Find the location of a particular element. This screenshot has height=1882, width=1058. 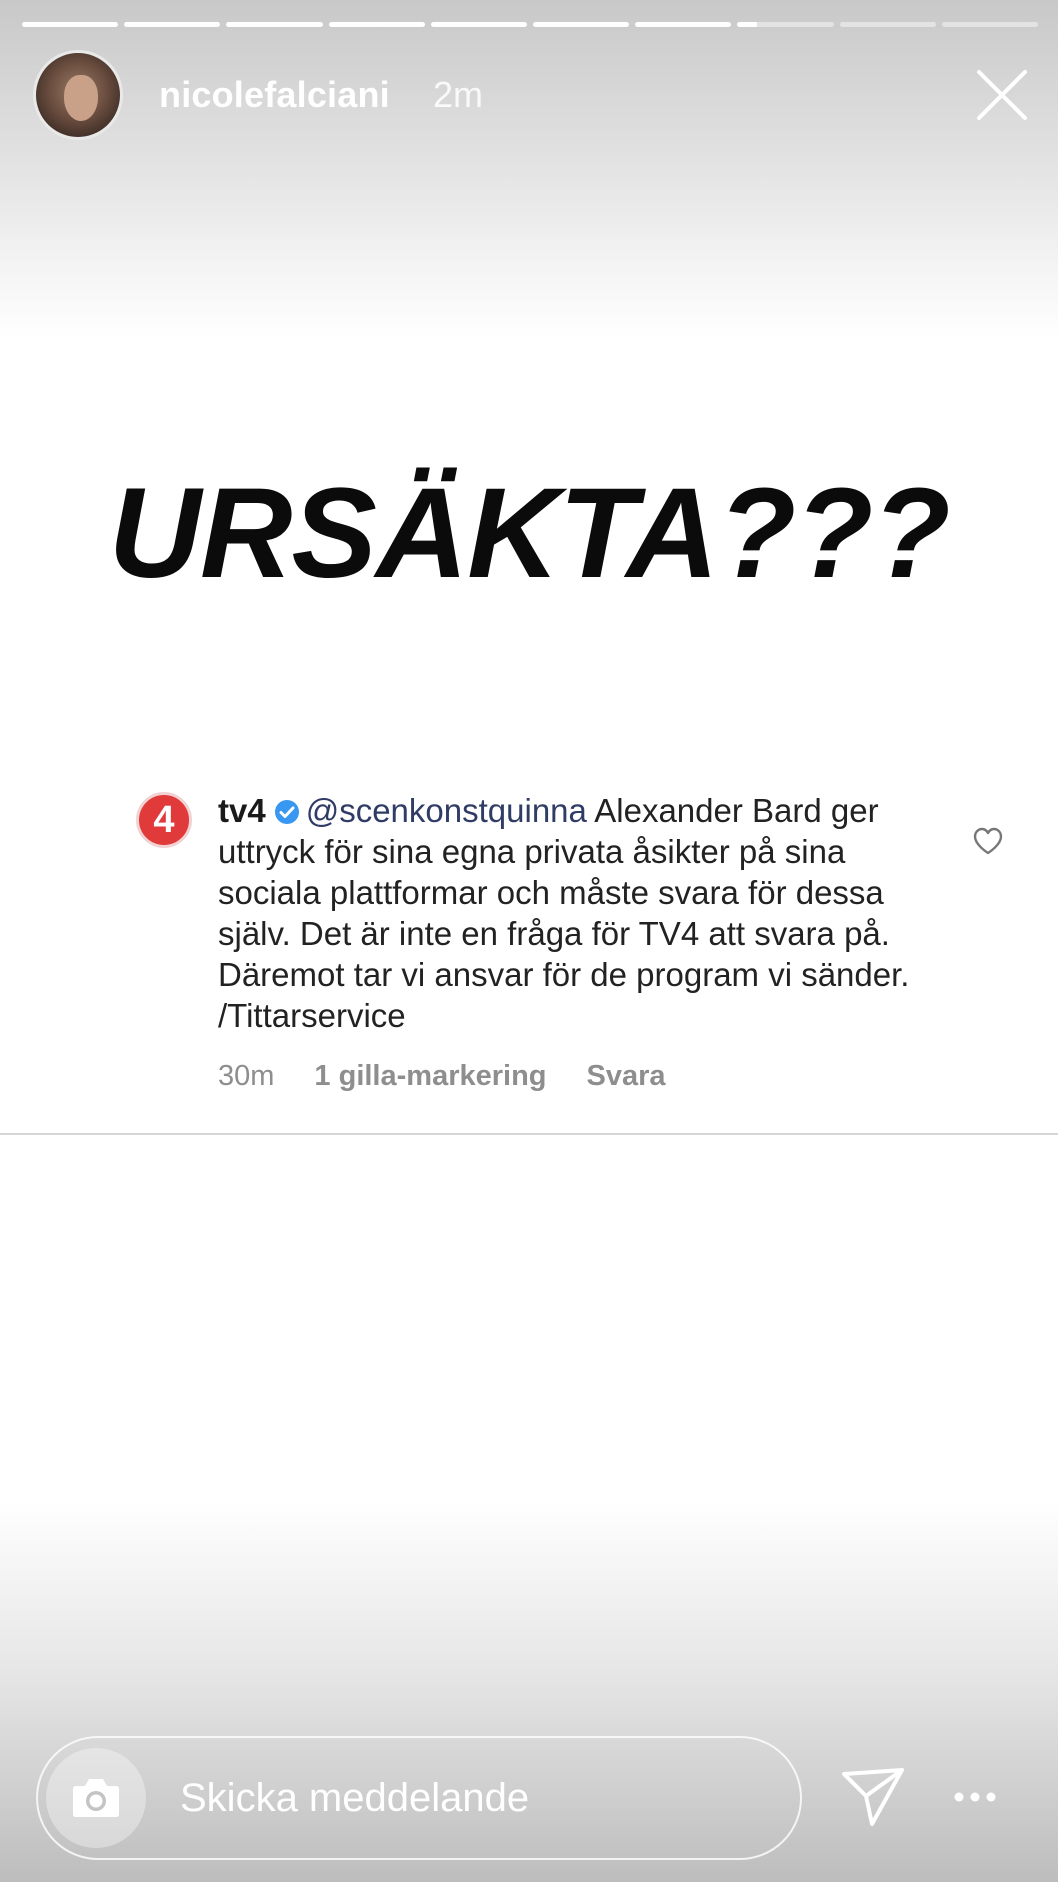

story-time: 2m is located at coordinates (458, 94).